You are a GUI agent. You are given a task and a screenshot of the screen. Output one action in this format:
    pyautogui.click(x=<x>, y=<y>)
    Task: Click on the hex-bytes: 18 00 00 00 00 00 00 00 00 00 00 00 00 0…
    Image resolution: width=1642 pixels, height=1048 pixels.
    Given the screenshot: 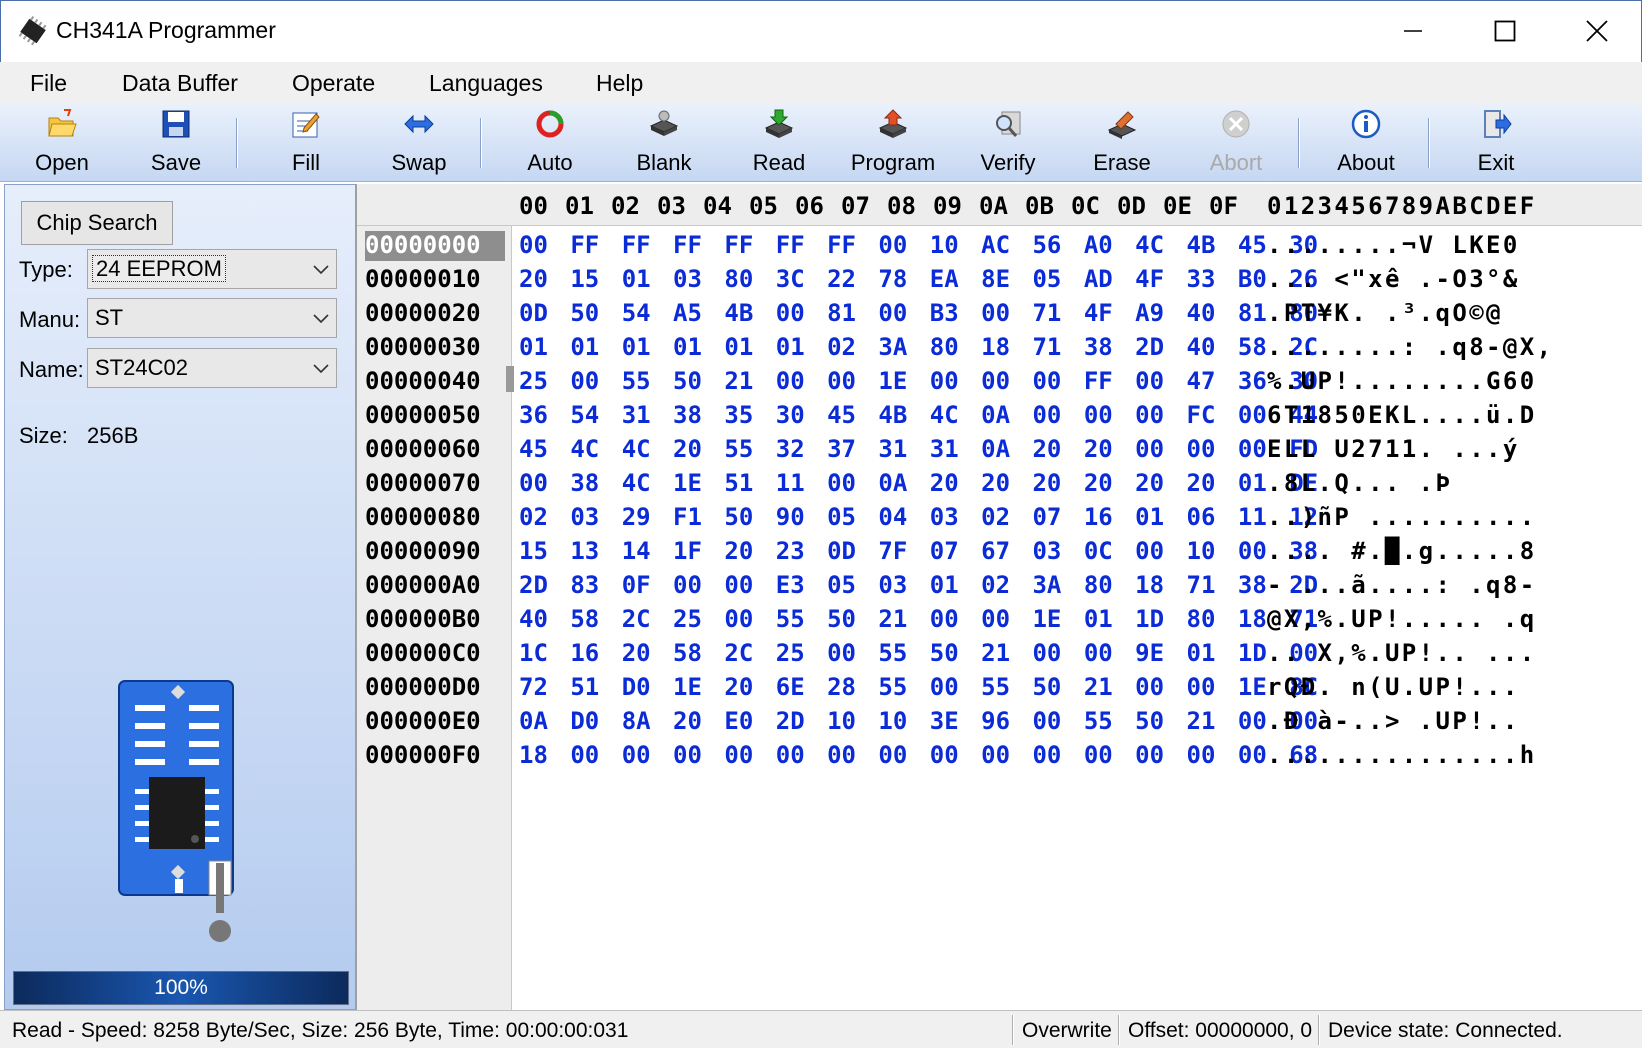 What is the action you would take?
    pyautogui.click(x=918, y=755)
    